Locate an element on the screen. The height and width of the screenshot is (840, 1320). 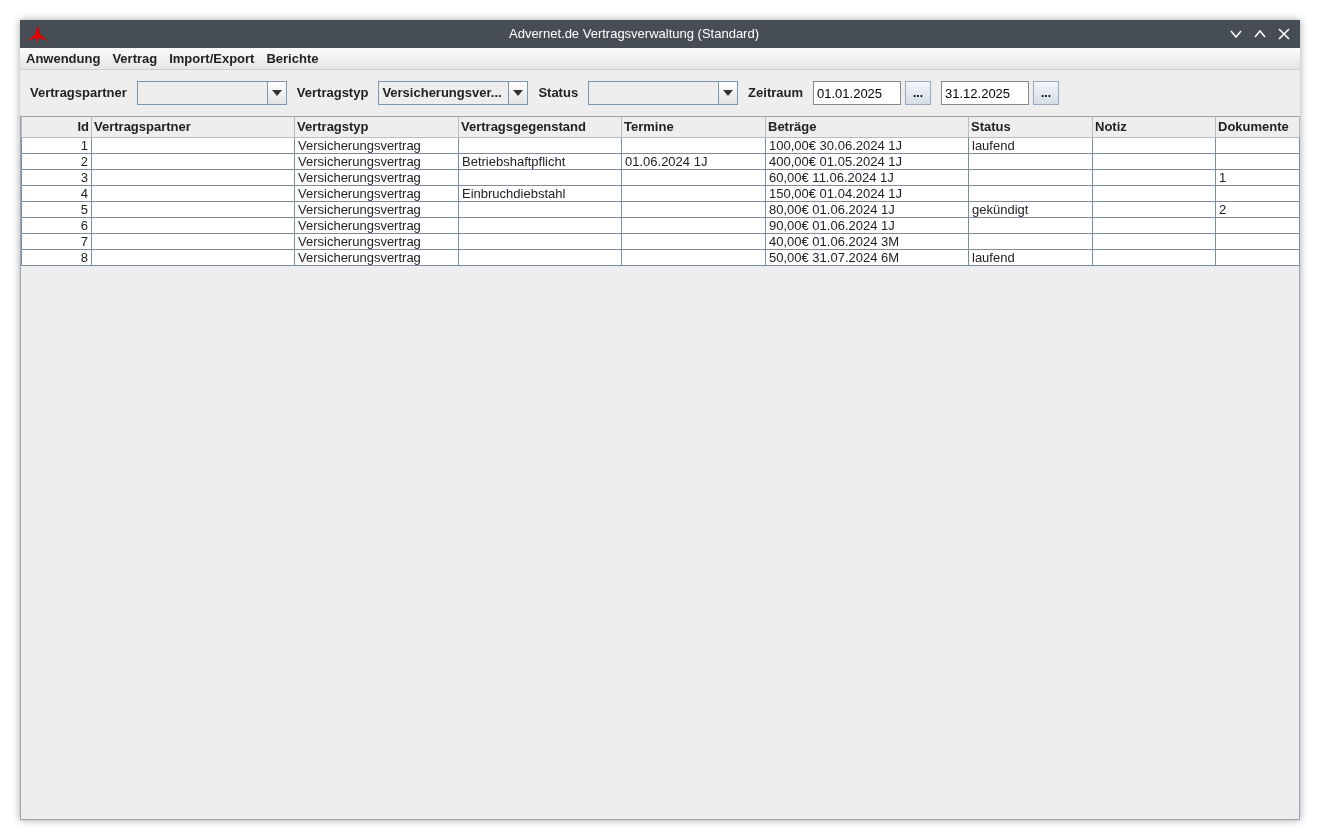
window-title: Advernet.de Vertragsverwaltung (Standard) is located at coordinates (634, 34).